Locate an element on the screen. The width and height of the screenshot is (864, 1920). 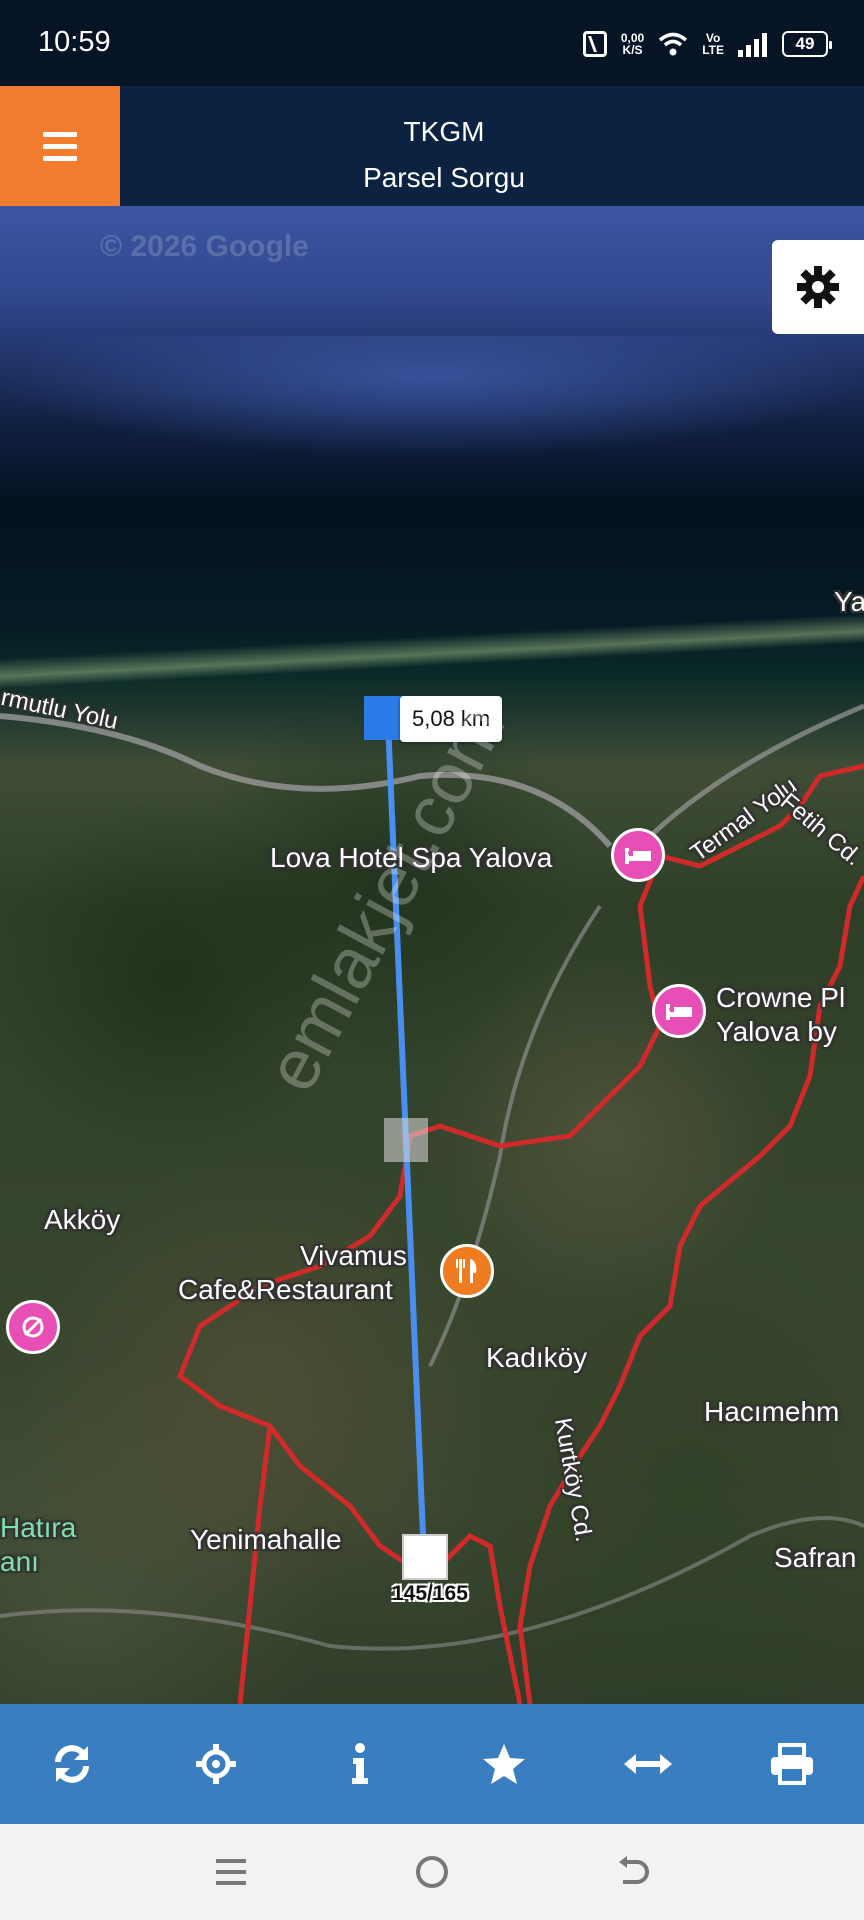
system-nav-bar is located at coordinates (432, 1872).